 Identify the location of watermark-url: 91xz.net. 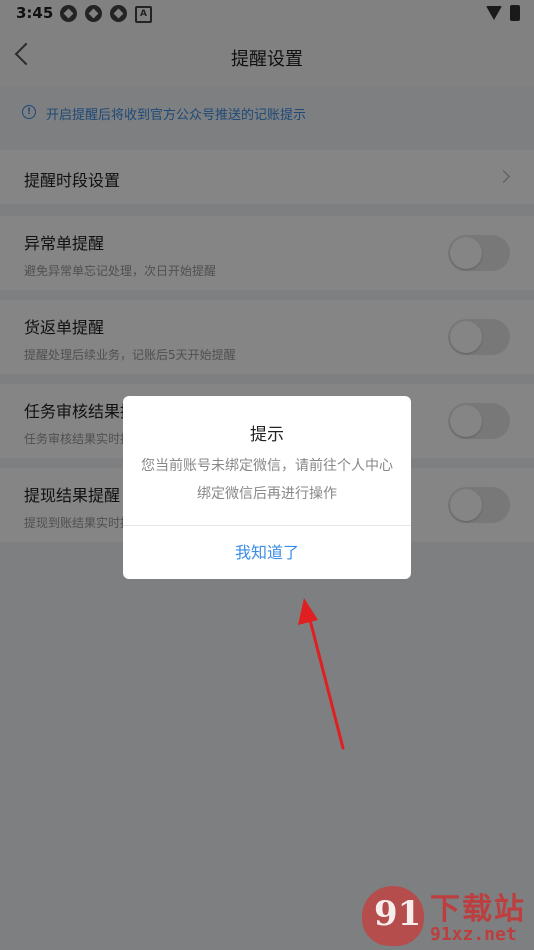
(473, 934).